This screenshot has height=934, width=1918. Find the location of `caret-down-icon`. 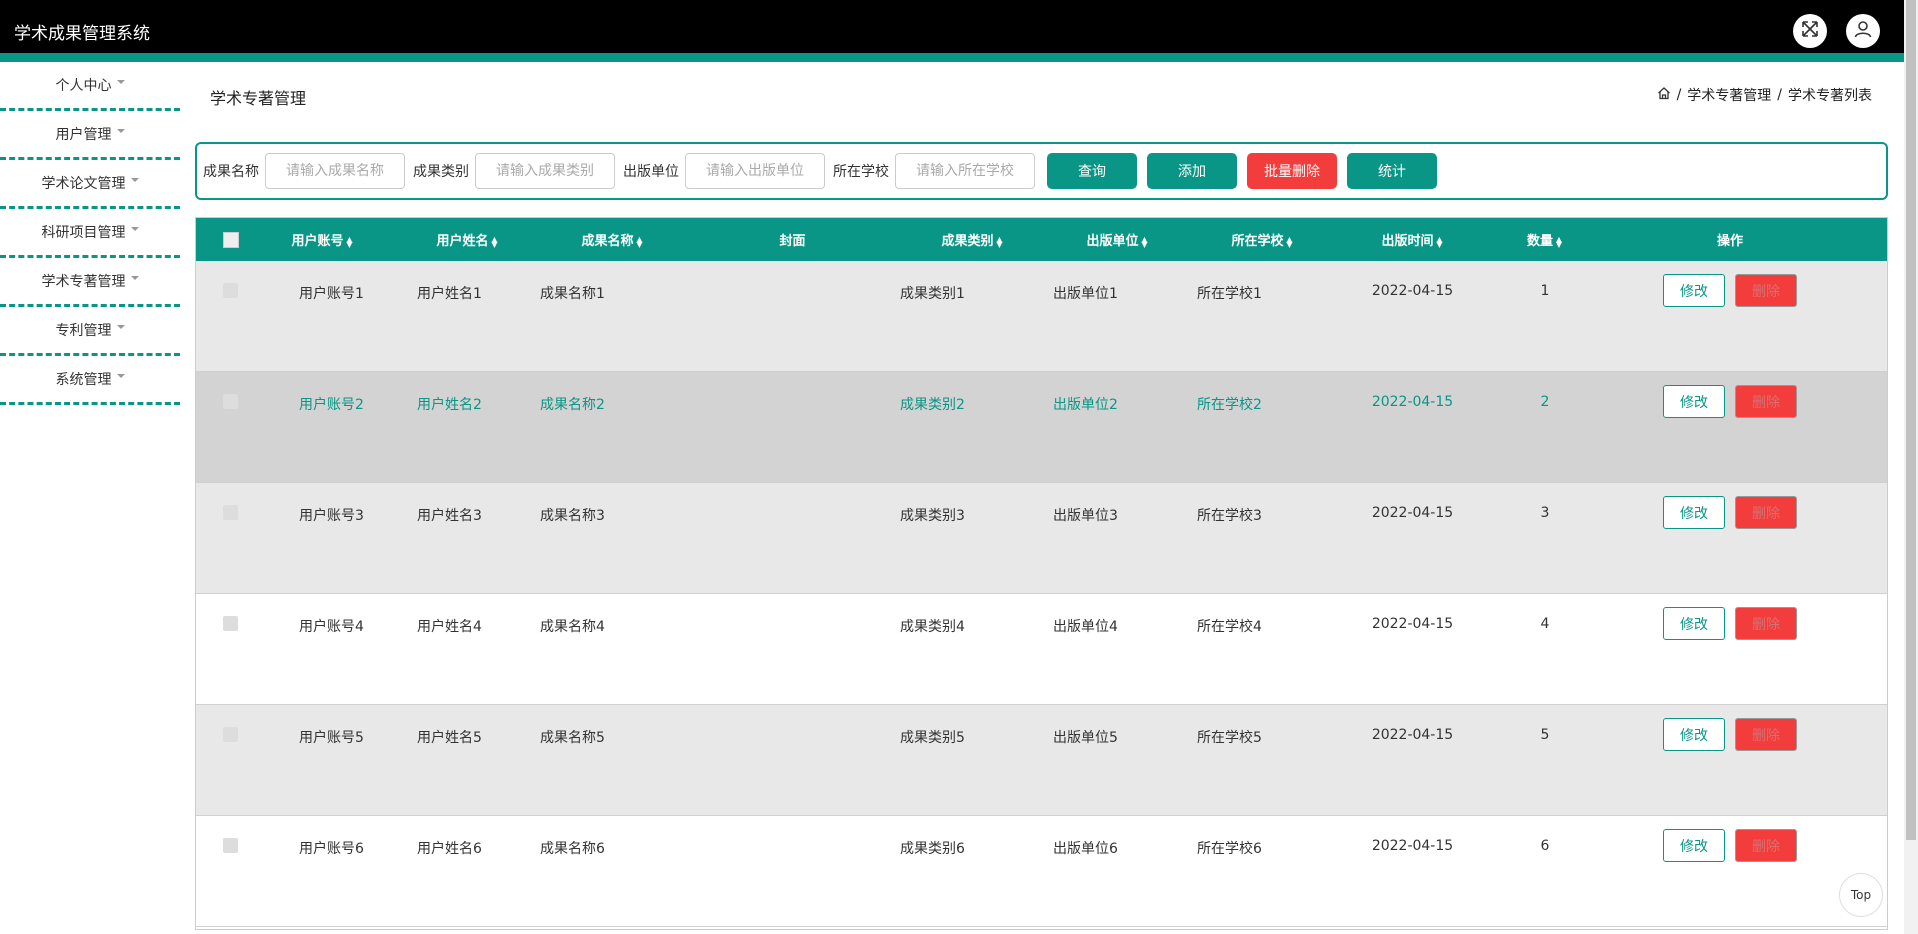

caret-down-icon is located at coordinates (134, 180).